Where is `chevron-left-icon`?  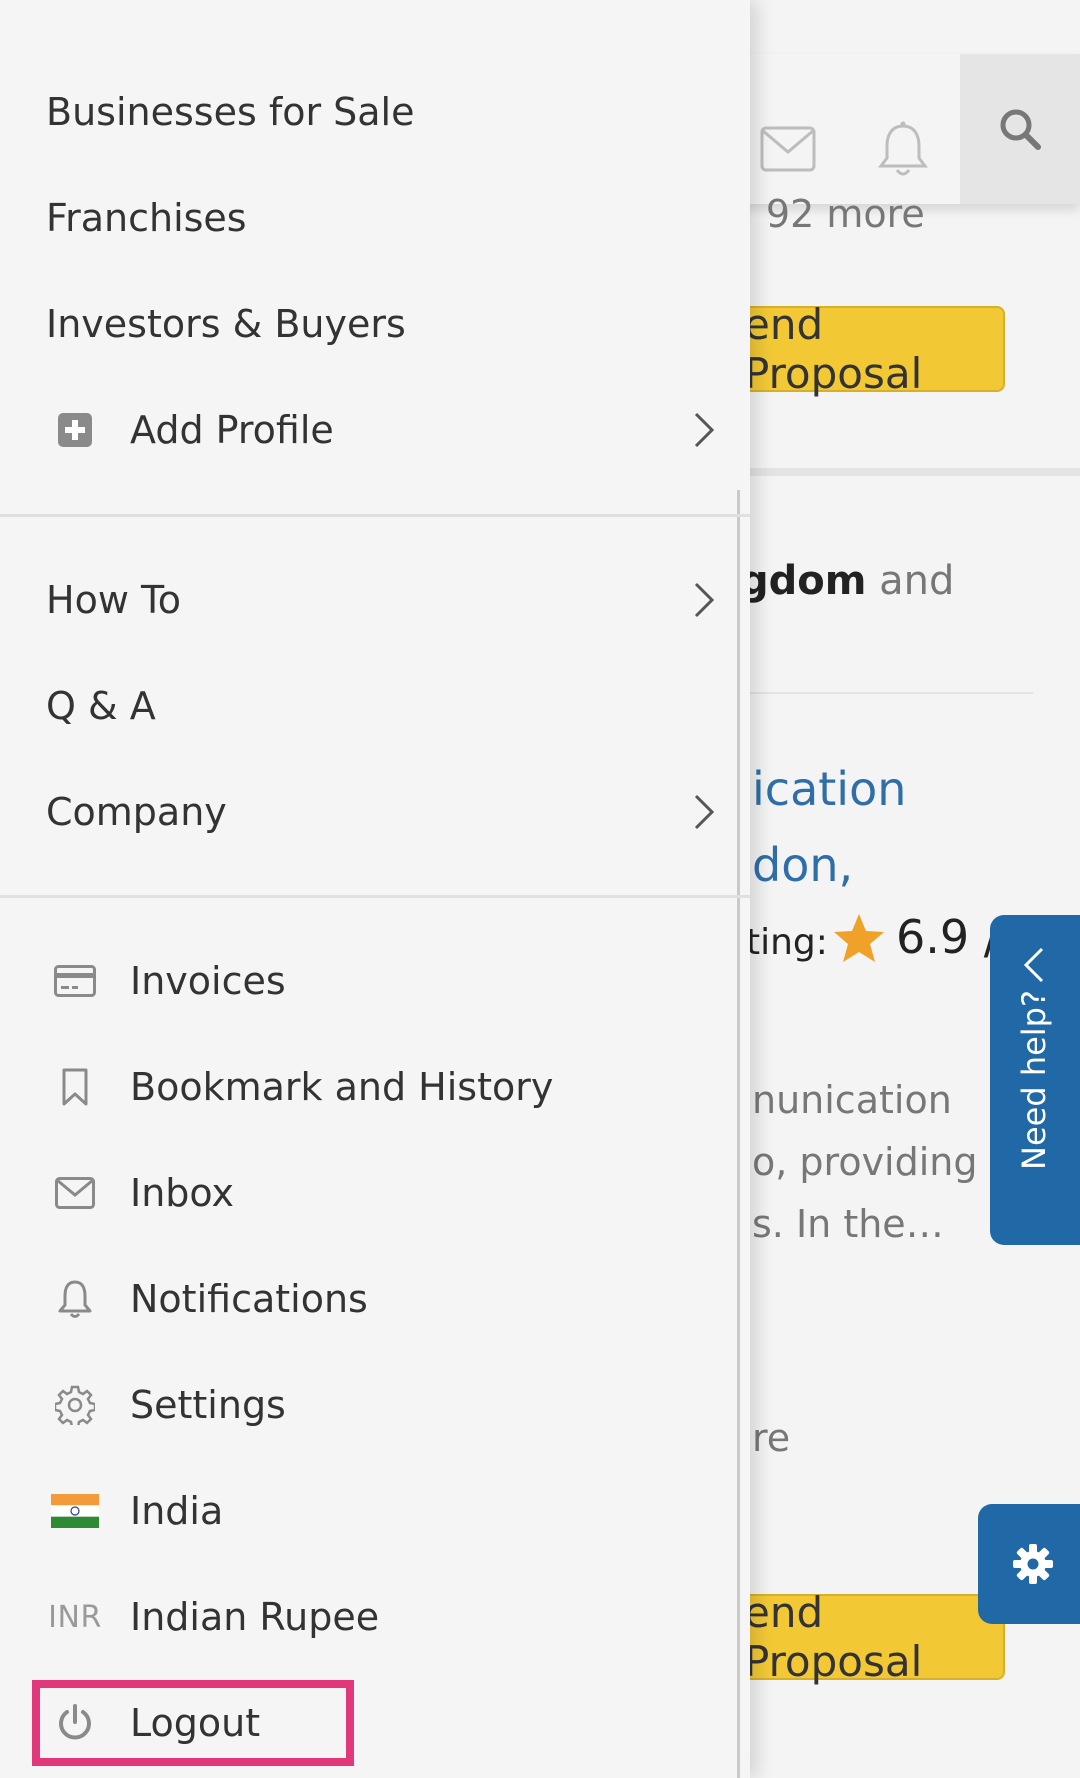
chevron-left-icon is located at coordinates (1033, 965).